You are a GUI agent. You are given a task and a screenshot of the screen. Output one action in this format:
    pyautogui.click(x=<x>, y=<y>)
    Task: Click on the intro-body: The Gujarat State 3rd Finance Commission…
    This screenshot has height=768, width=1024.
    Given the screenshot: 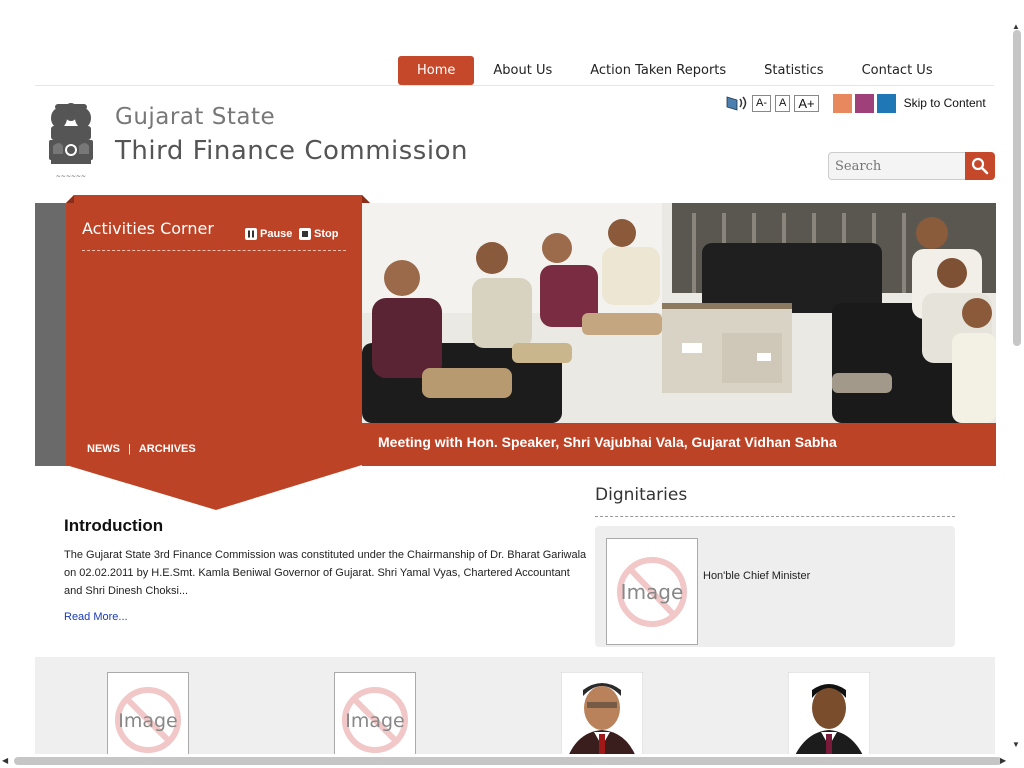 What is the action you would take?
    pyautogui.click(x=325, y=573)
    